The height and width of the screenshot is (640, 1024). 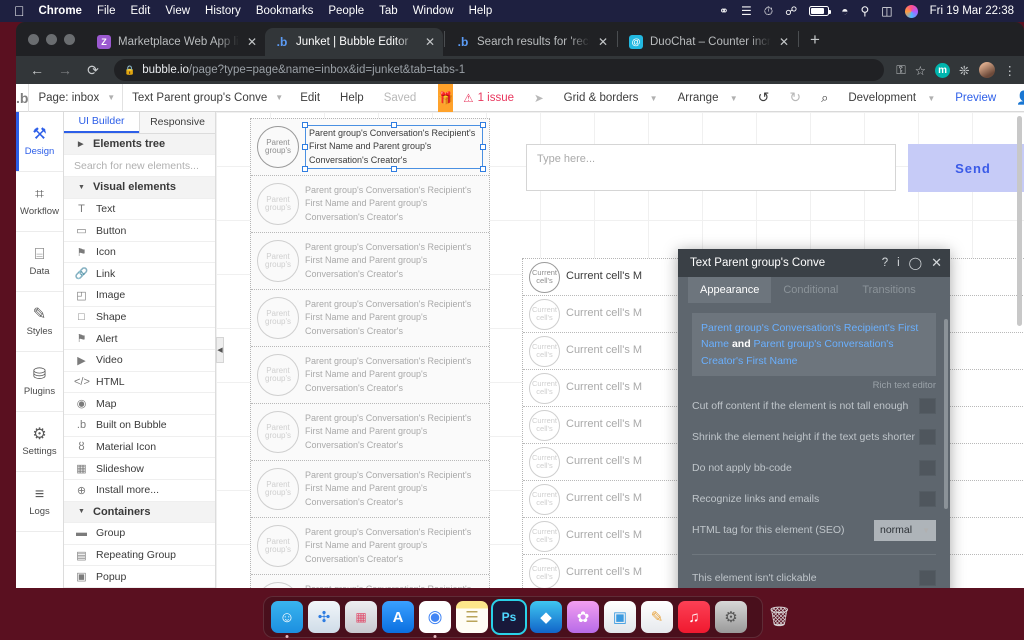 I want to click on control-center-icon: ◫, so click(x=886, y=11).